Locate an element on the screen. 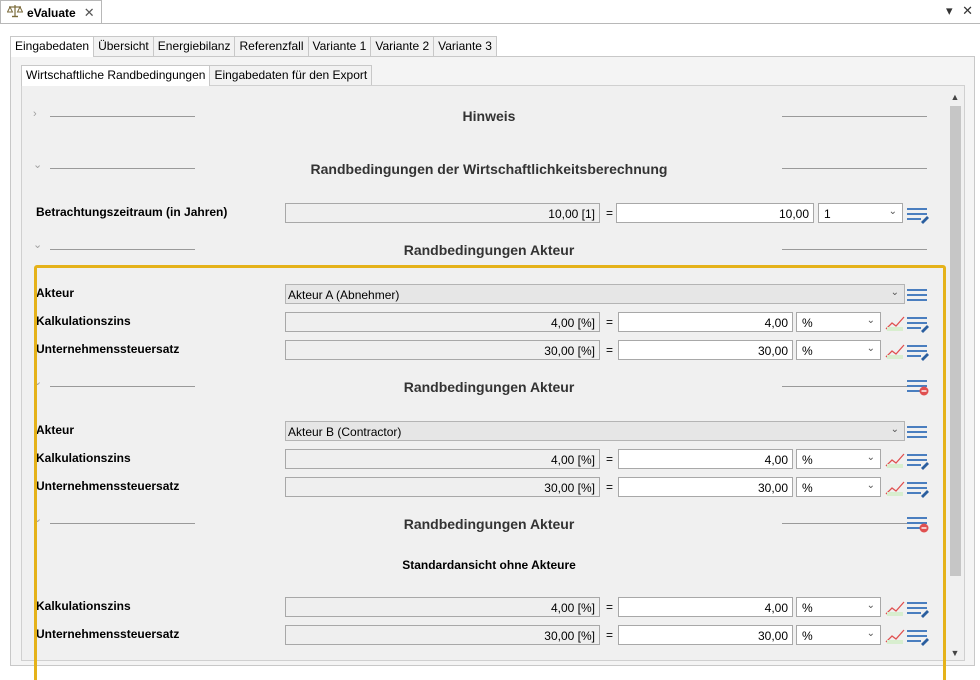 This screenshot has height=680, width=980. period-result-field: 10,00 is located at coordinates (715, 213).